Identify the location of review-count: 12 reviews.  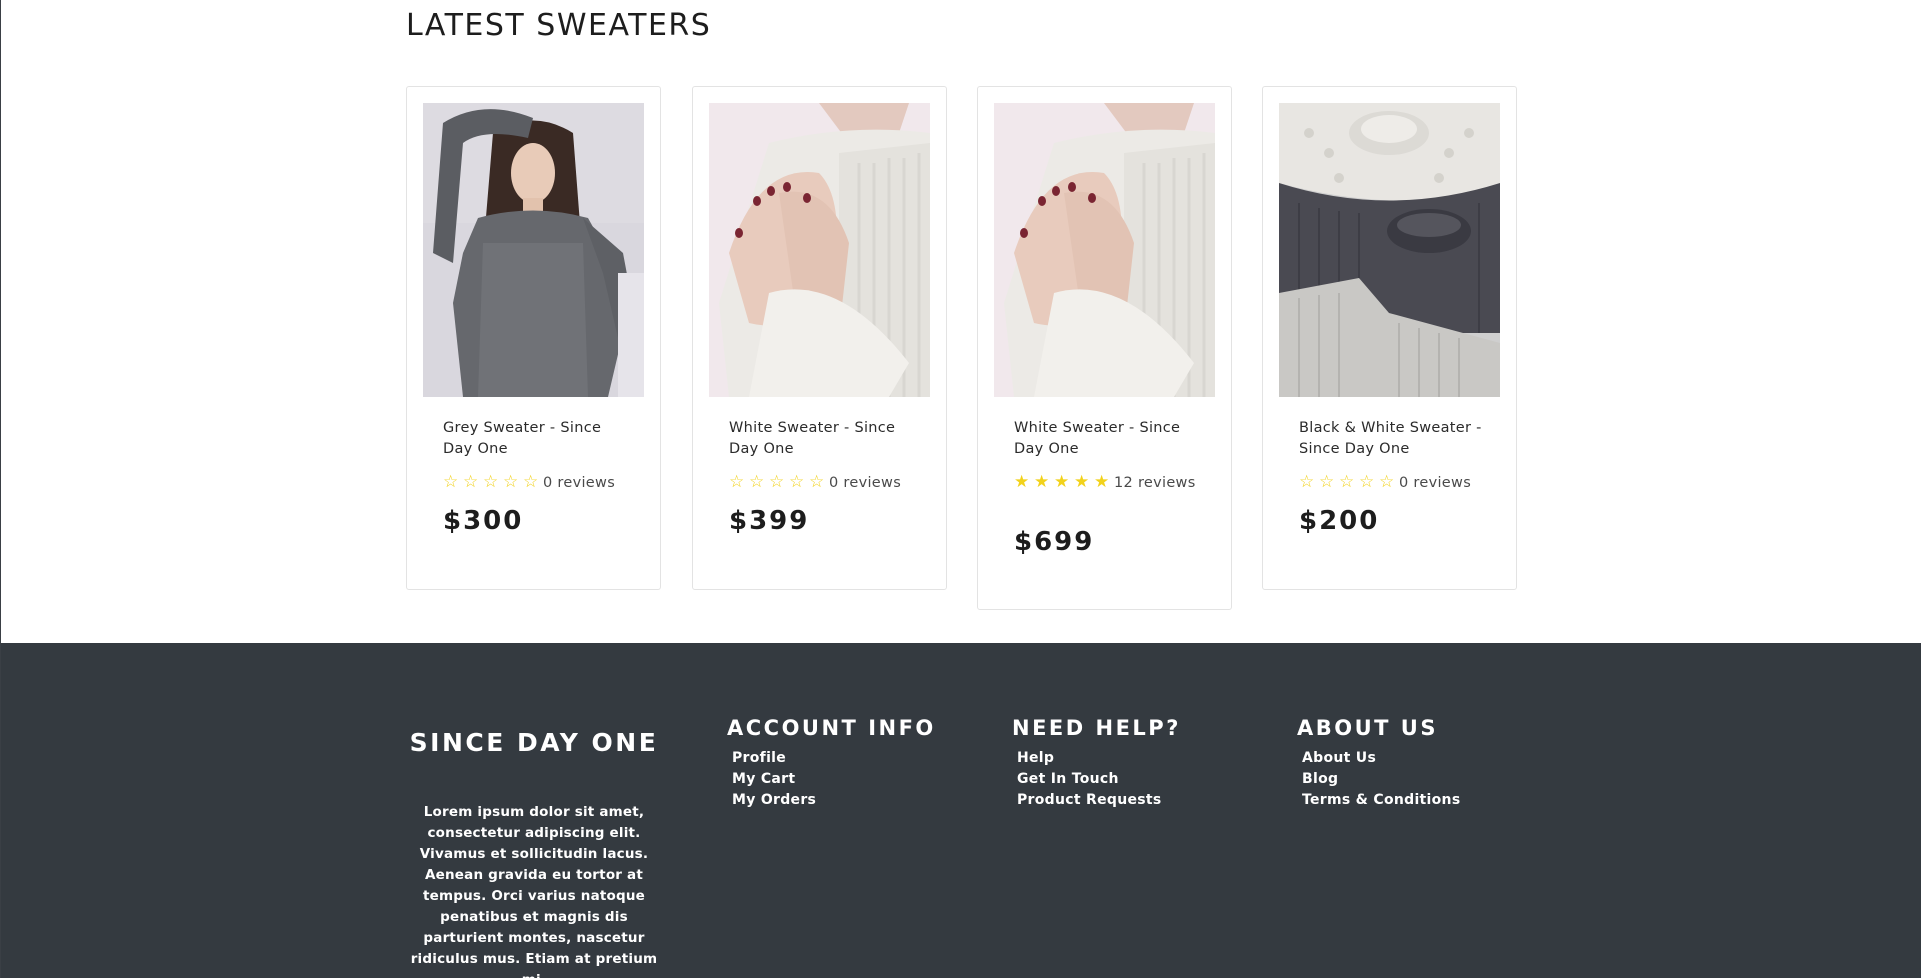
(1155, 483).